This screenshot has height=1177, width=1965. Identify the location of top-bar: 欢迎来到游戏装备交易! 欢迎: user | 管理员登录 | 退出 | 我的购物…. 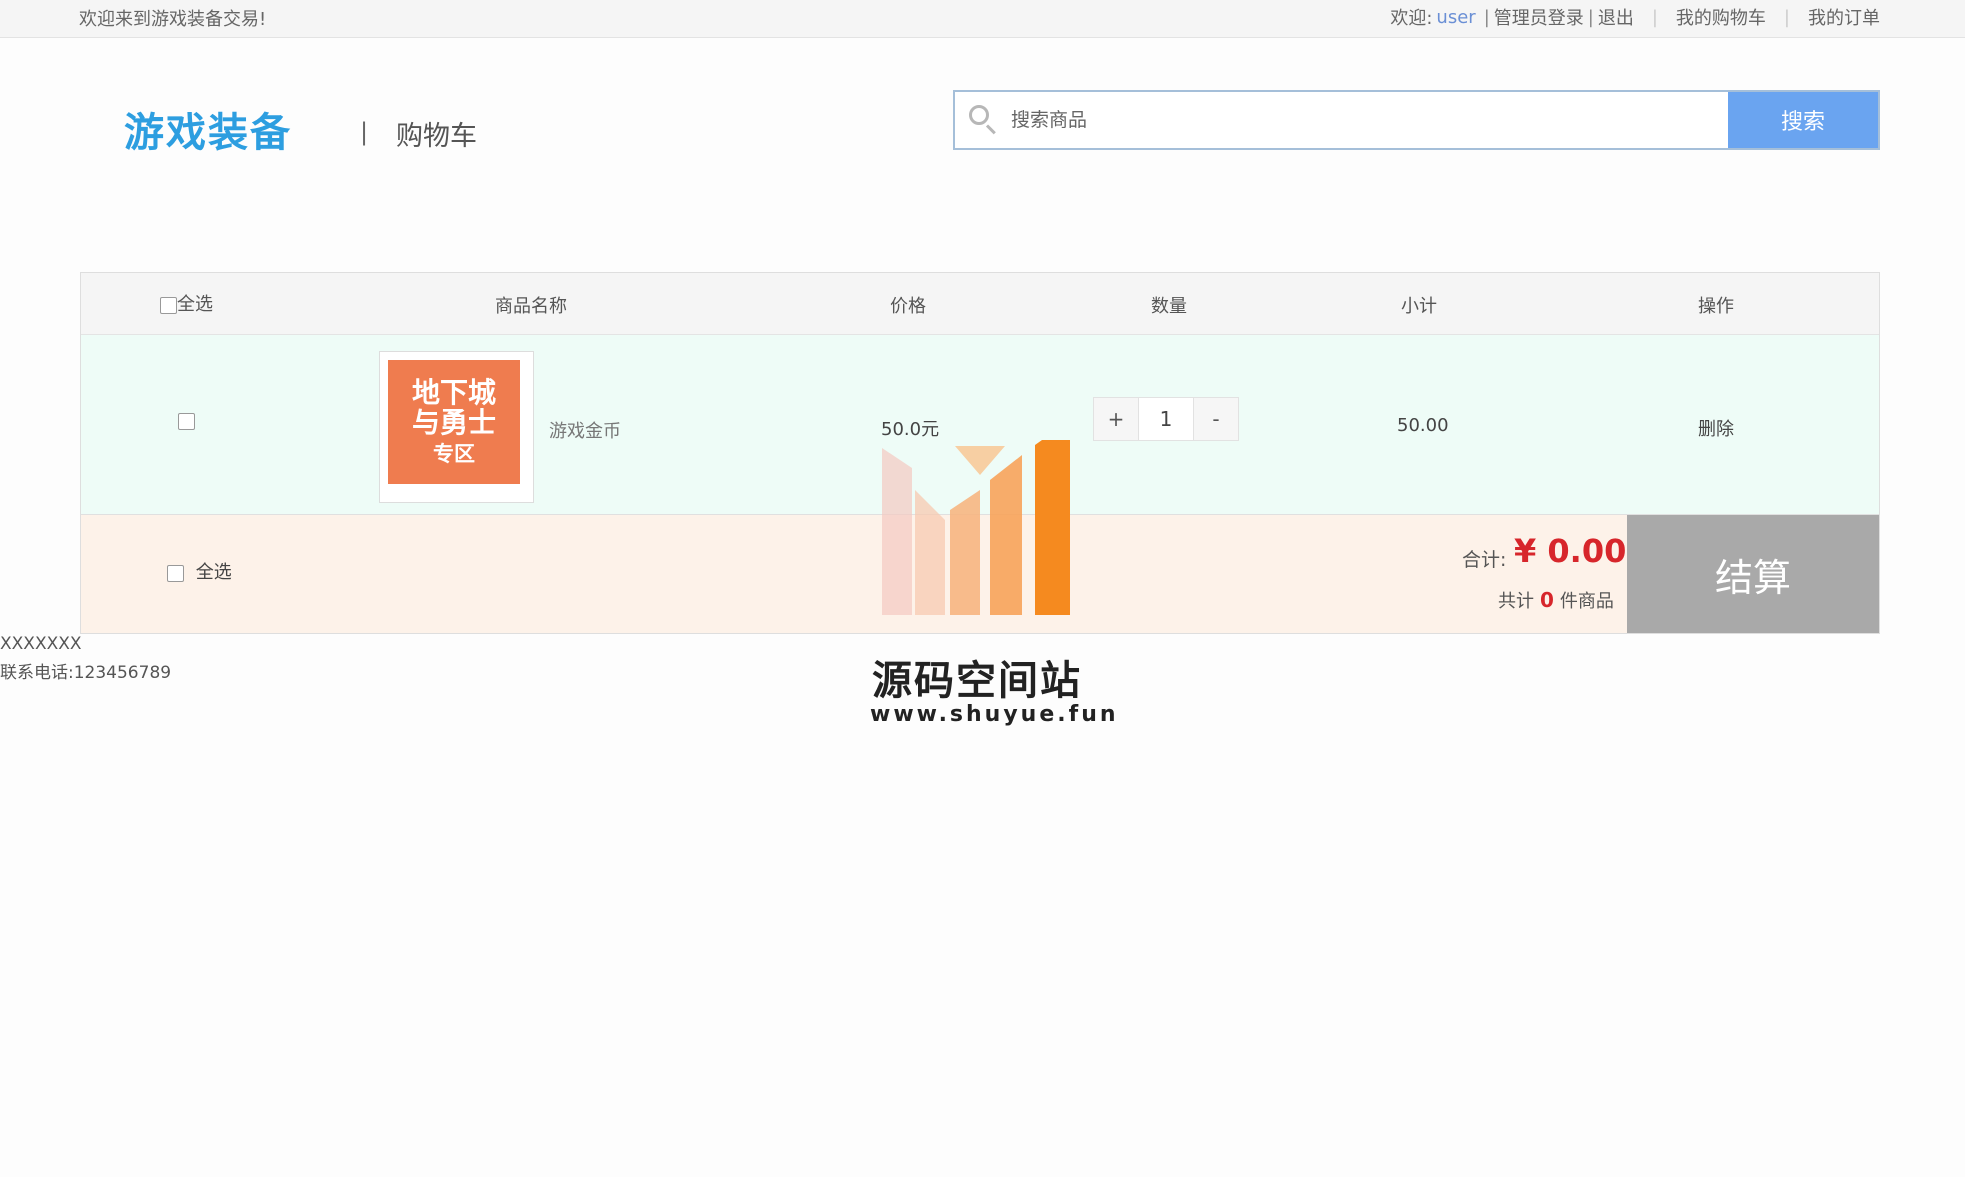
(982, 19).